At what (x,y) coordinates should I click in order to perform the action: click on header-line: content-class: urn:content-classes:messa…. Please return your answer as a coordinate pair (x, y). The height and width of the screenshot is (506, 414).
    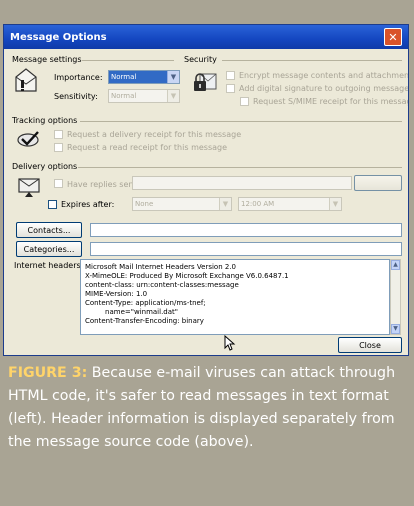
    Looking at the image, I should click on (162, 285).